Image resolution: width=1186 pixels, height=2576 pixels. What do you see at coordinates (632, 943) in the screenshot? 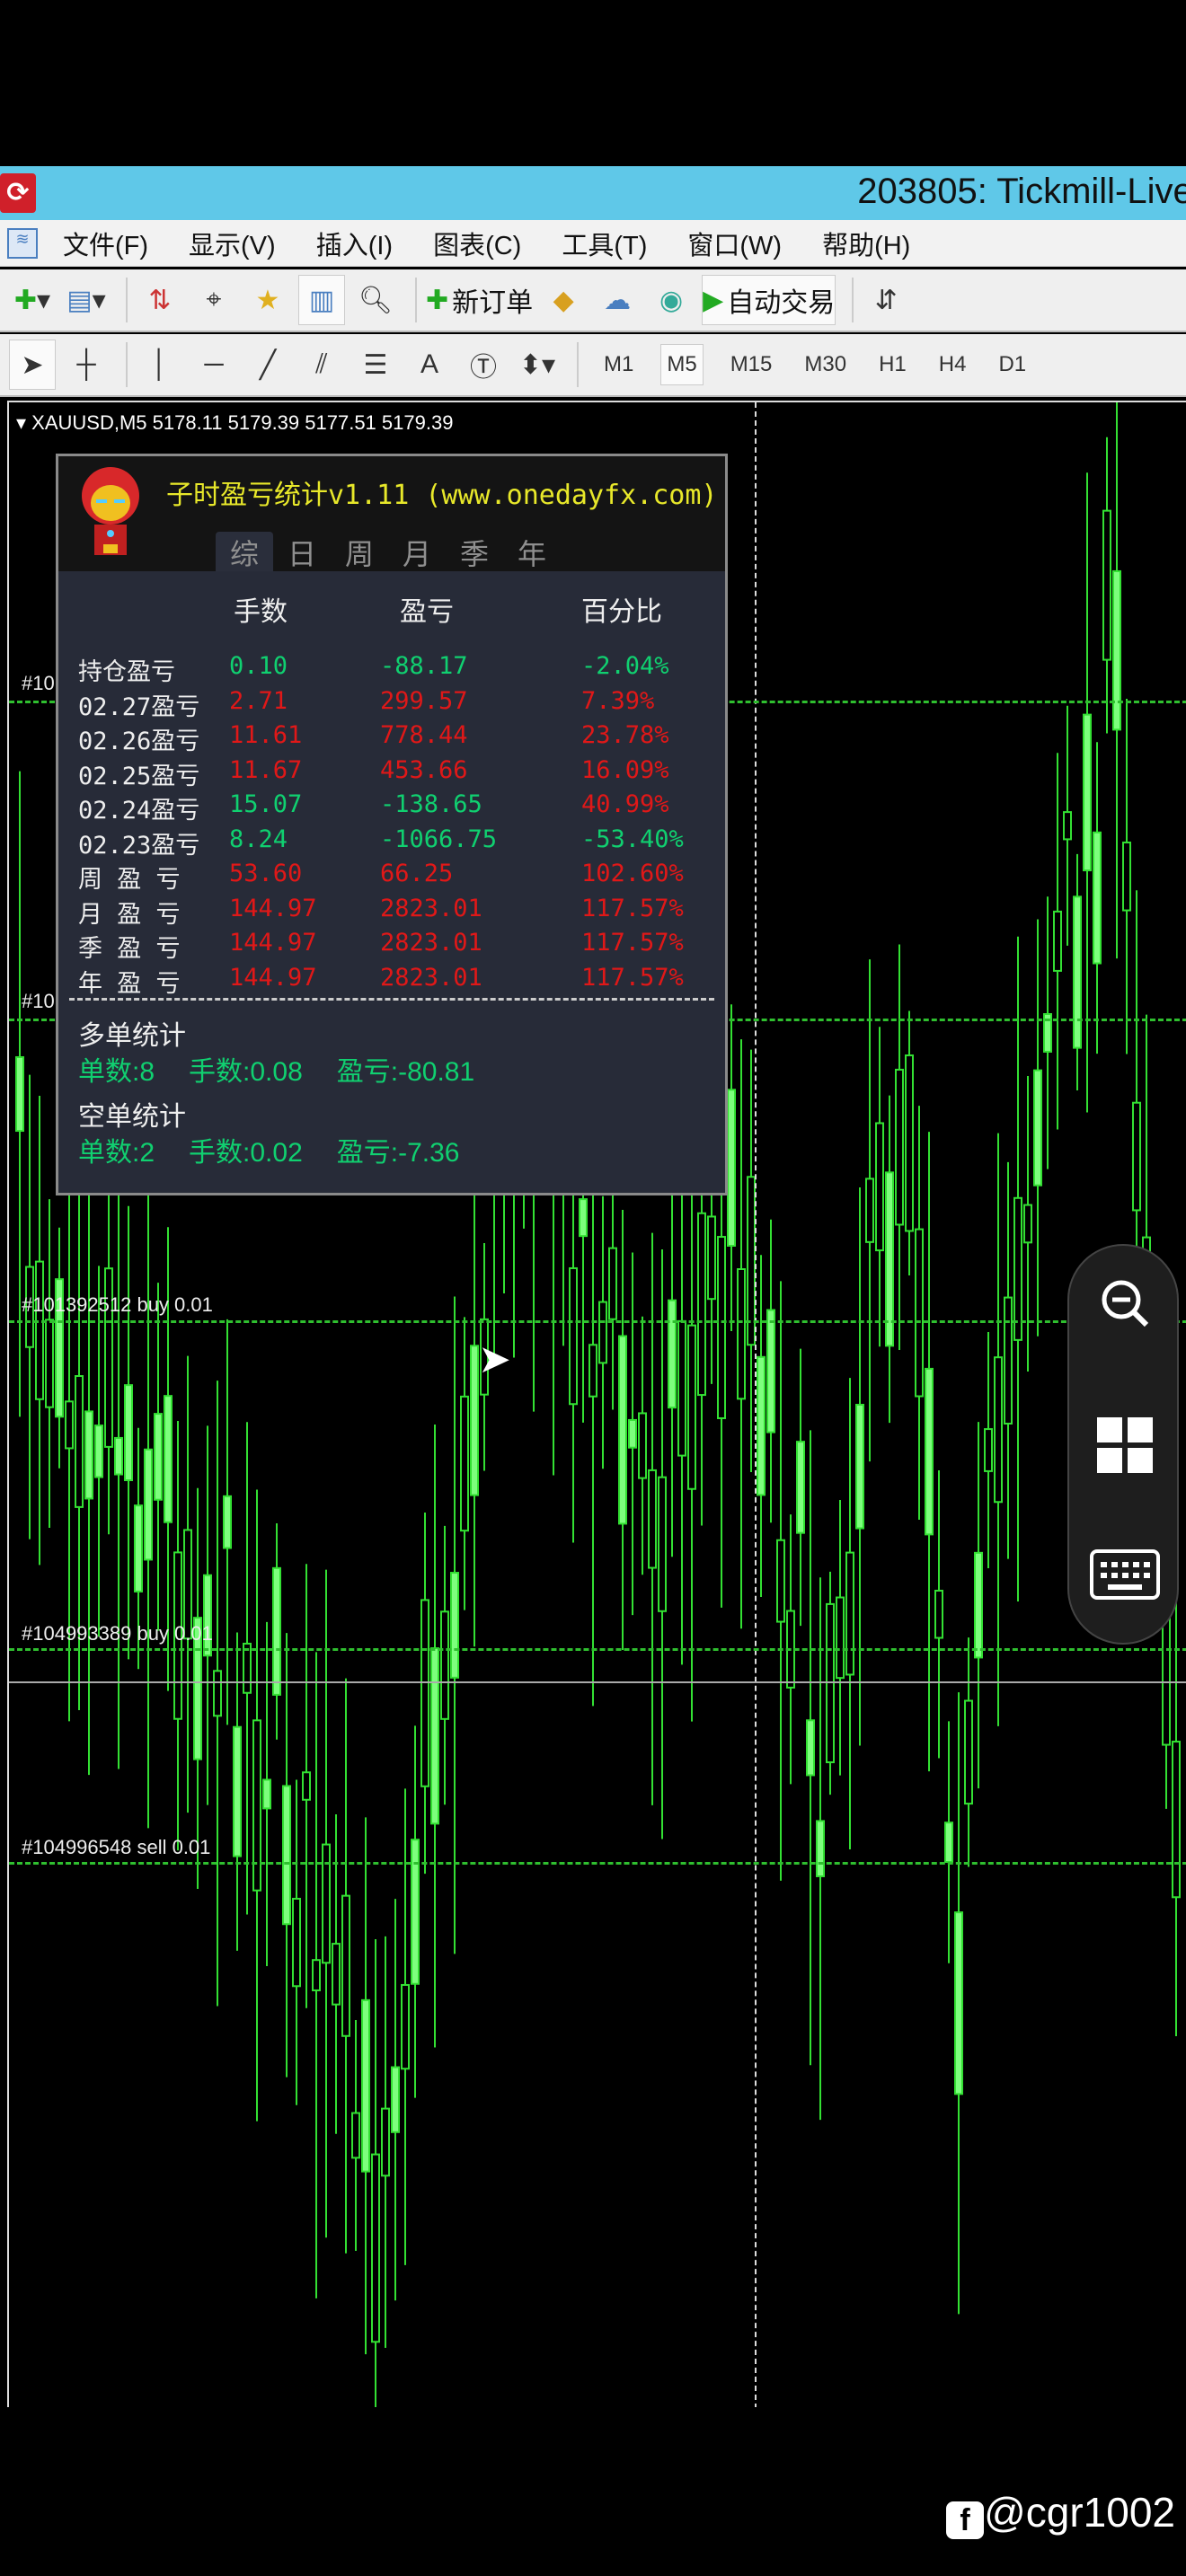
I see `row-percent: 117.57%` at bounding box center [632, 943].